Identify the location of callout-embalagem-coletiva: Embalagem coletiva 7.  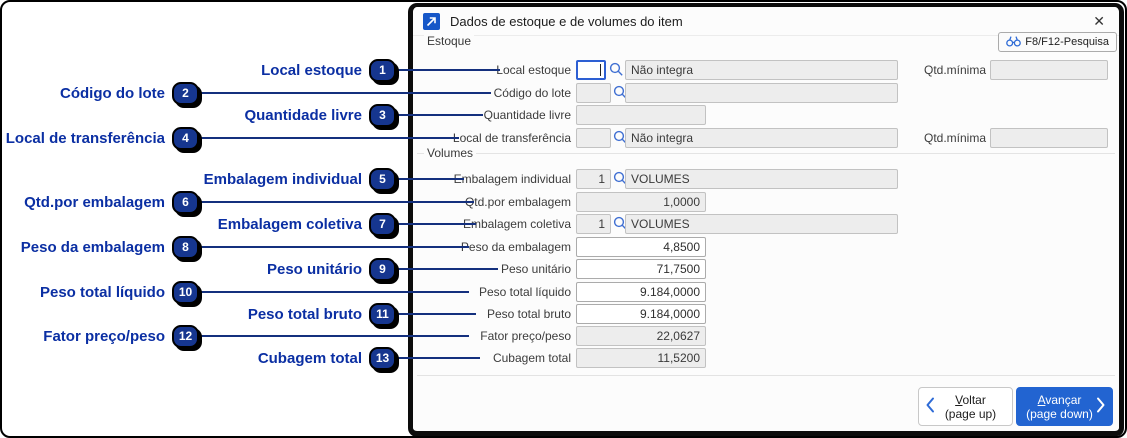
(307, 224).